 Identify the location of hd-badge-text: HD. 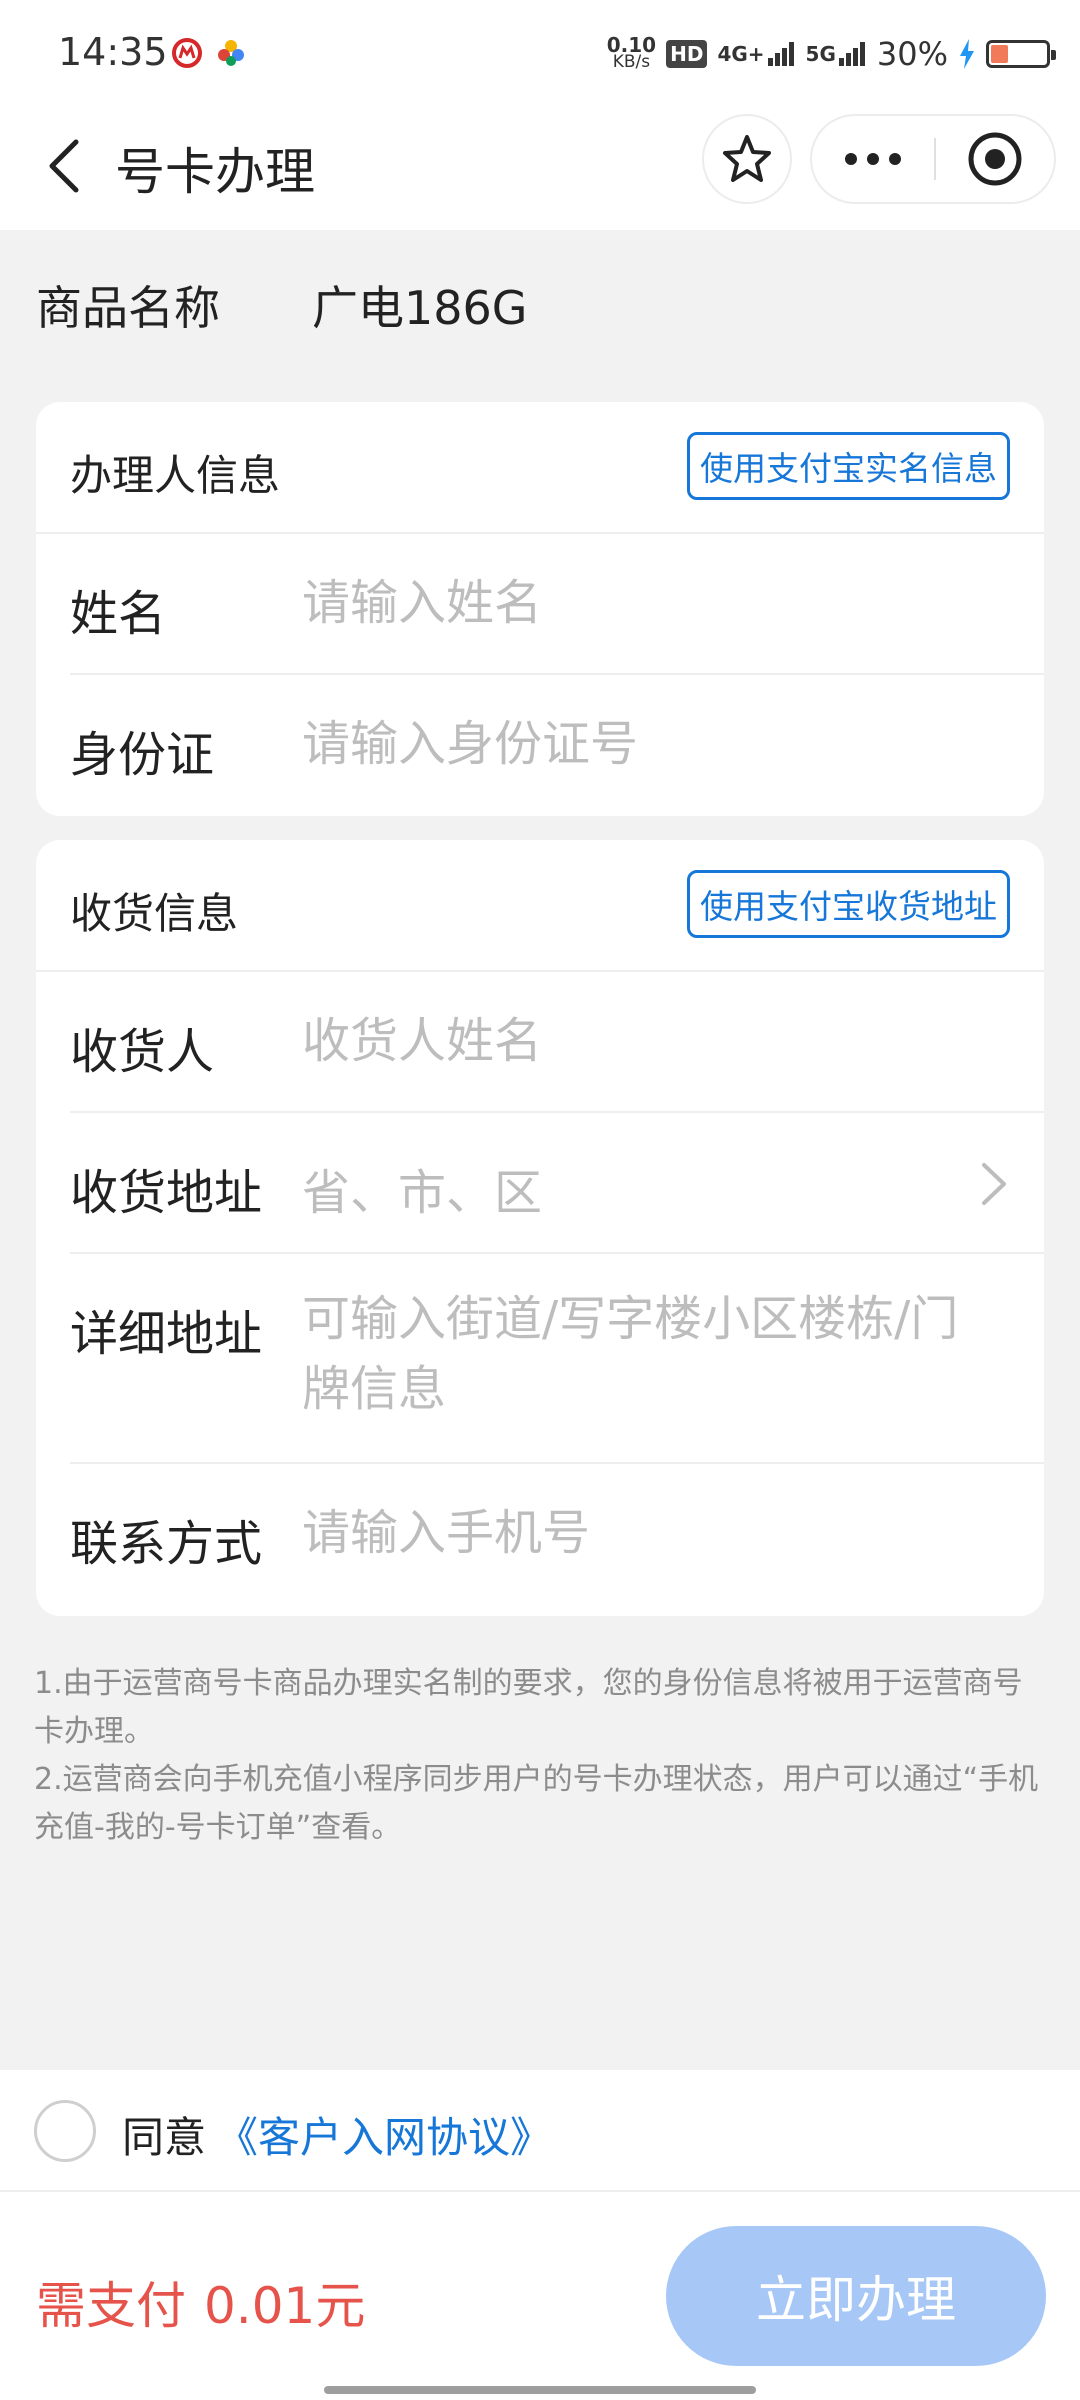
(687, 54).